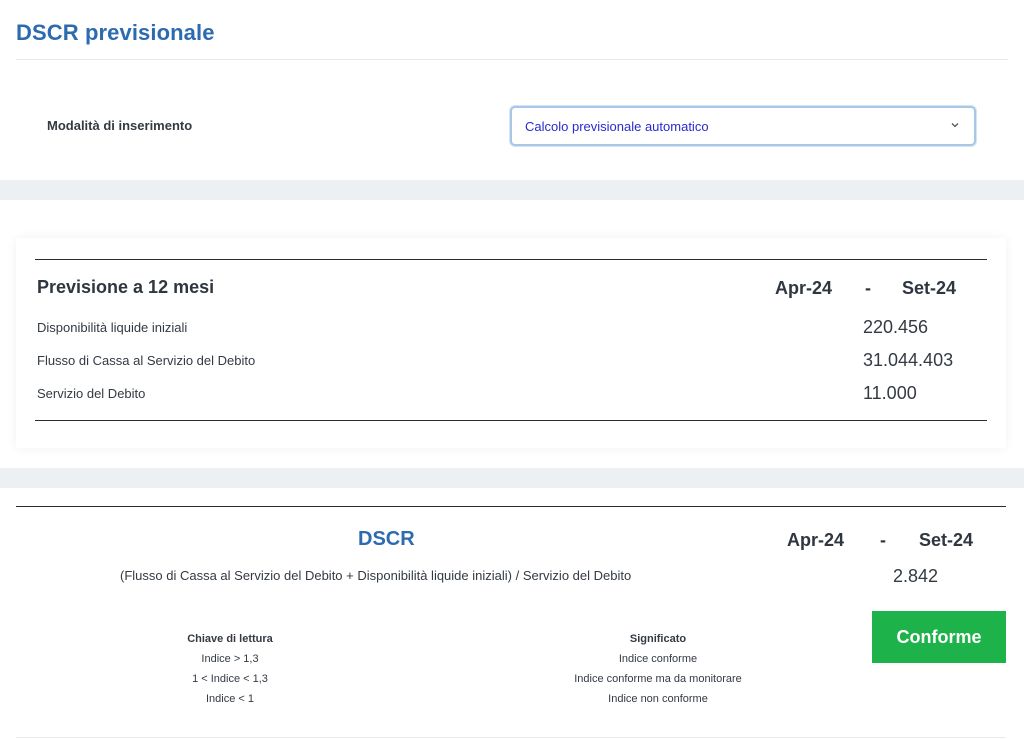 This screenshot has width=1024, height=739. Describe the element at coordinates (230, 659) in the screenshot. I see `legend-key-item: Indice > 1,3` at that location.